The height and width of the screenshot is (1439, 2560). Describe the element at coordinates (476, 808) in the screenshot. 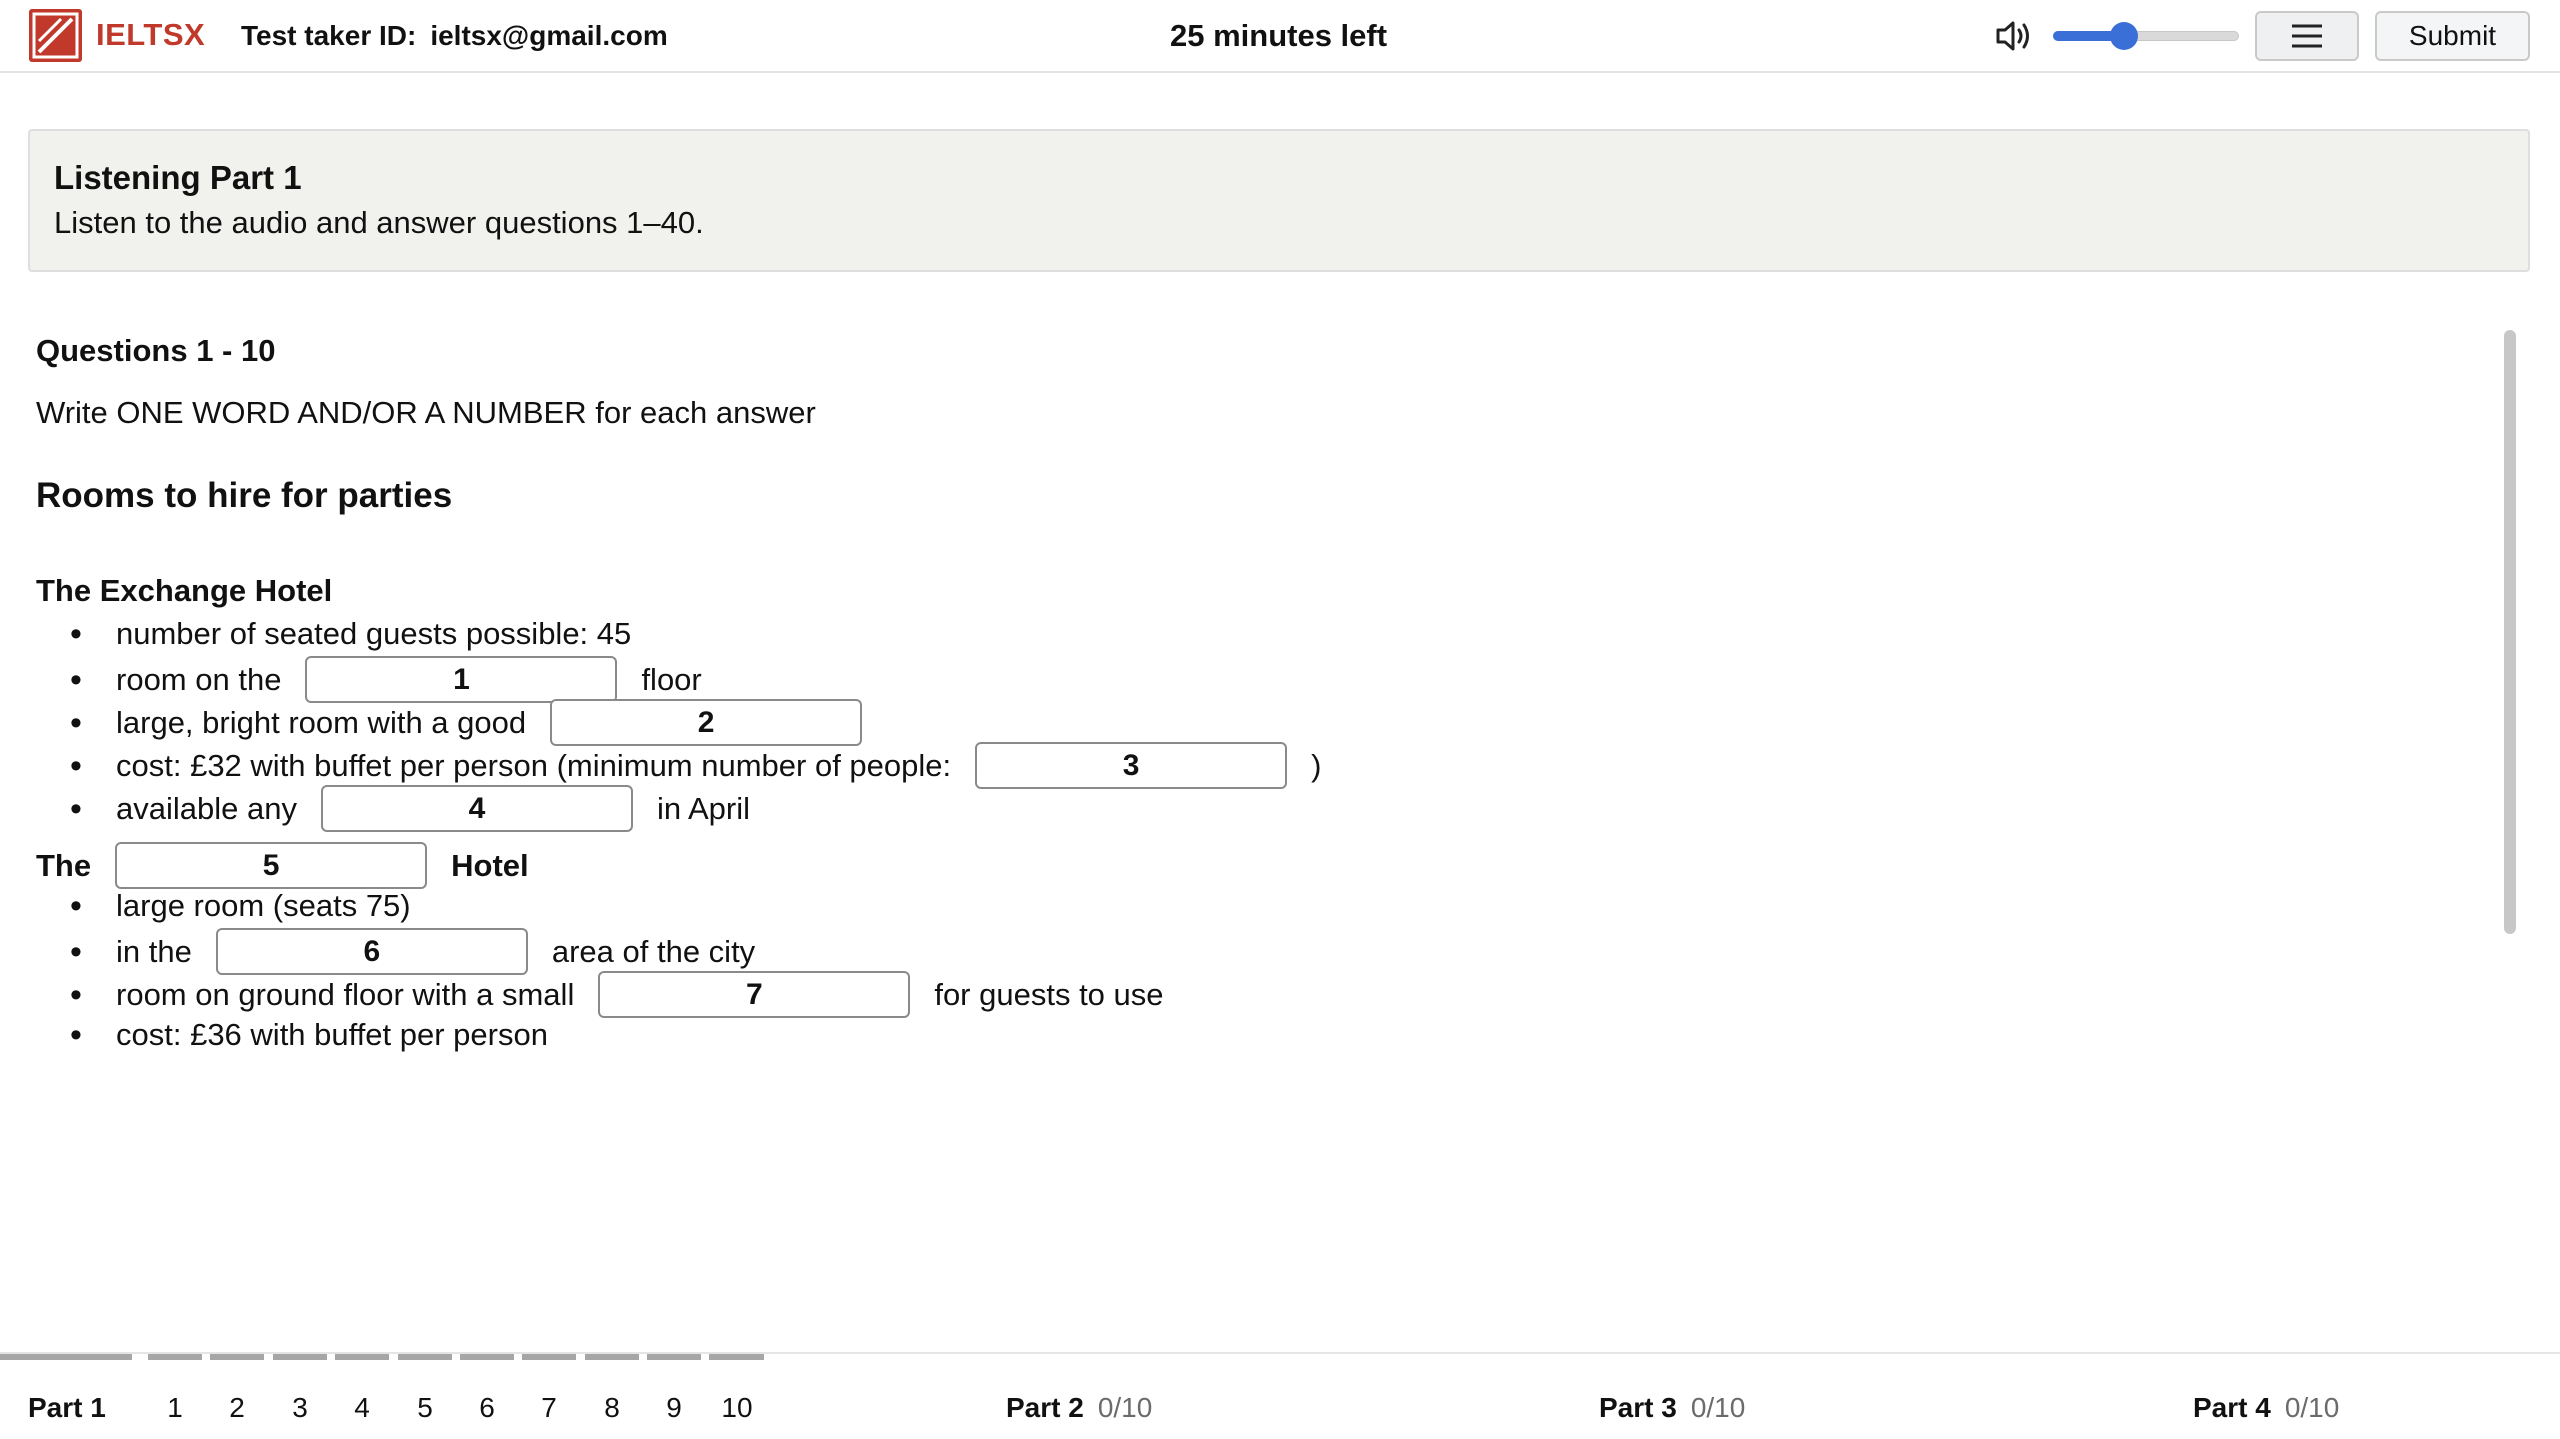

I see `answer-input-4: 4` at that location.